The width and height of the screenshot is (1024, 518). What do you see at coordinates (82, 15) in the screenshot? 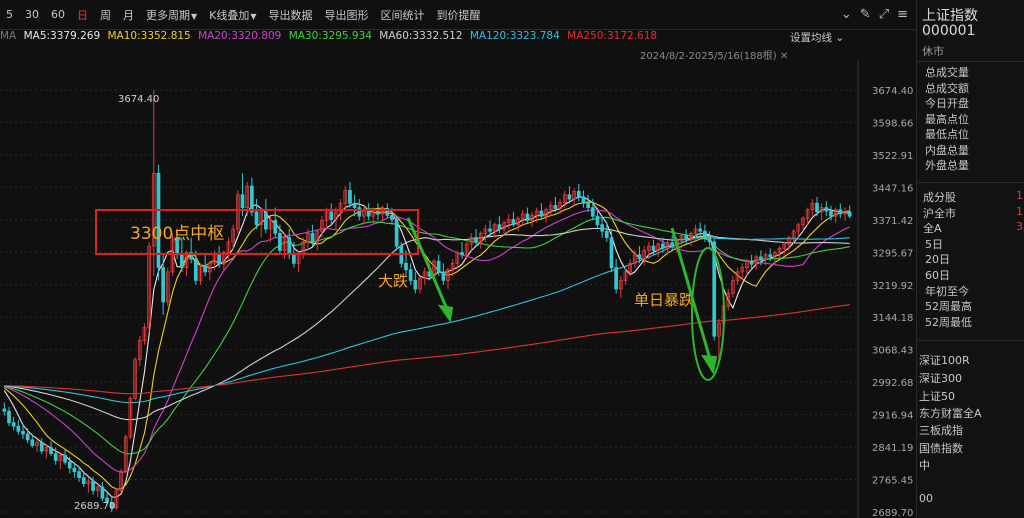
I see `period-day: 日` at bounding box center [82, 15].